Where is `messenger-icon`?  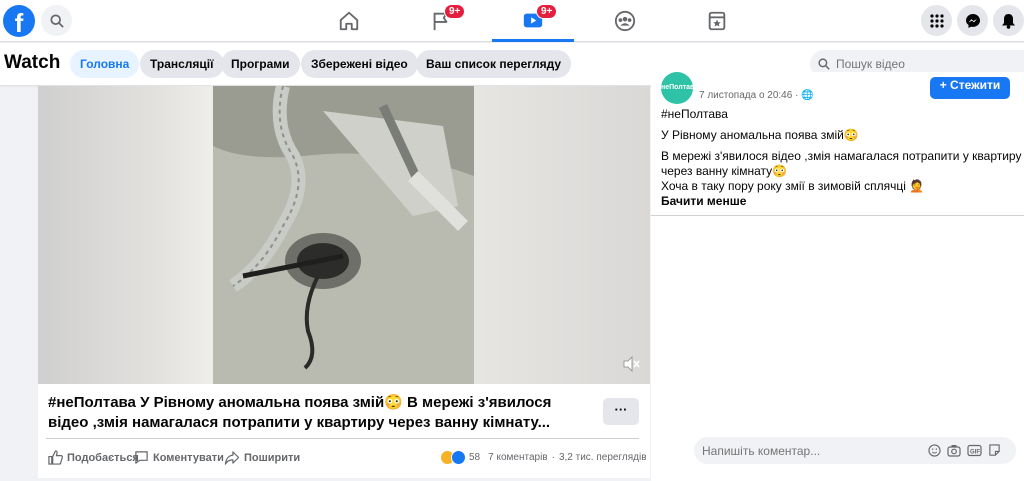
messenger-icon is located at coordinates (972, 20).